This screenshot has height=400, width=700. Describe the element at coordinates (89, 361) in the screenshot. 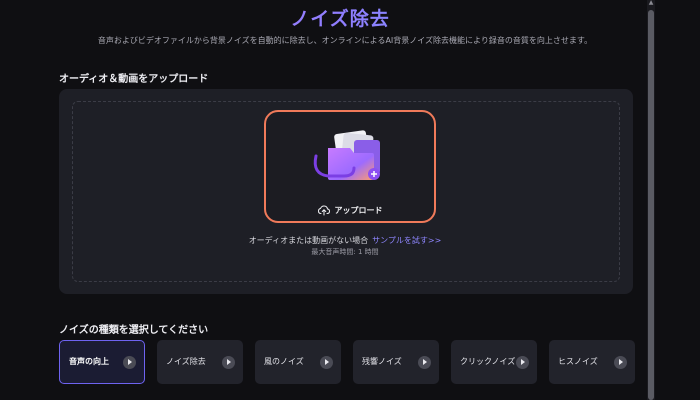

I see `noise-type-label: 音声の向上` at that location.